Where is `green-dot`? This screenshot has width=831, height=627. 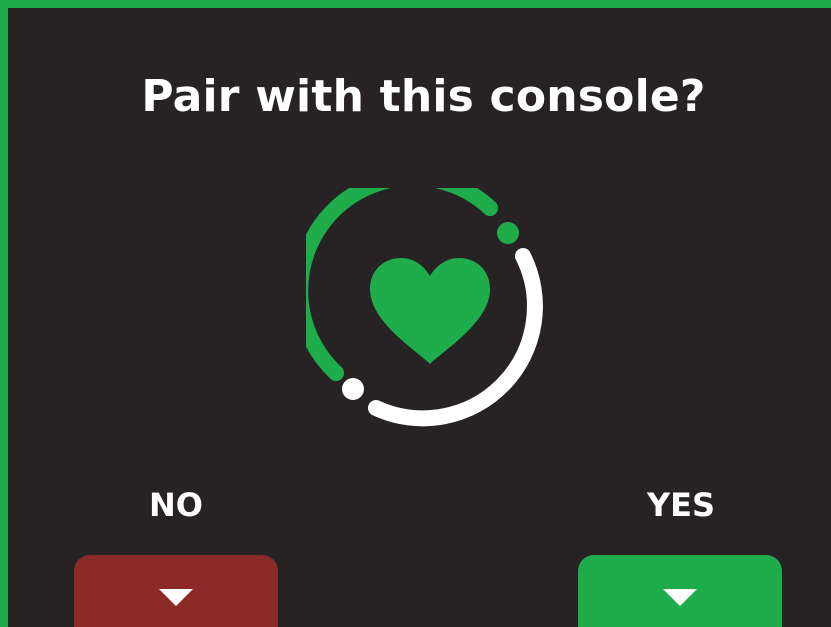 green-dot is located at coordinates (508, 233).